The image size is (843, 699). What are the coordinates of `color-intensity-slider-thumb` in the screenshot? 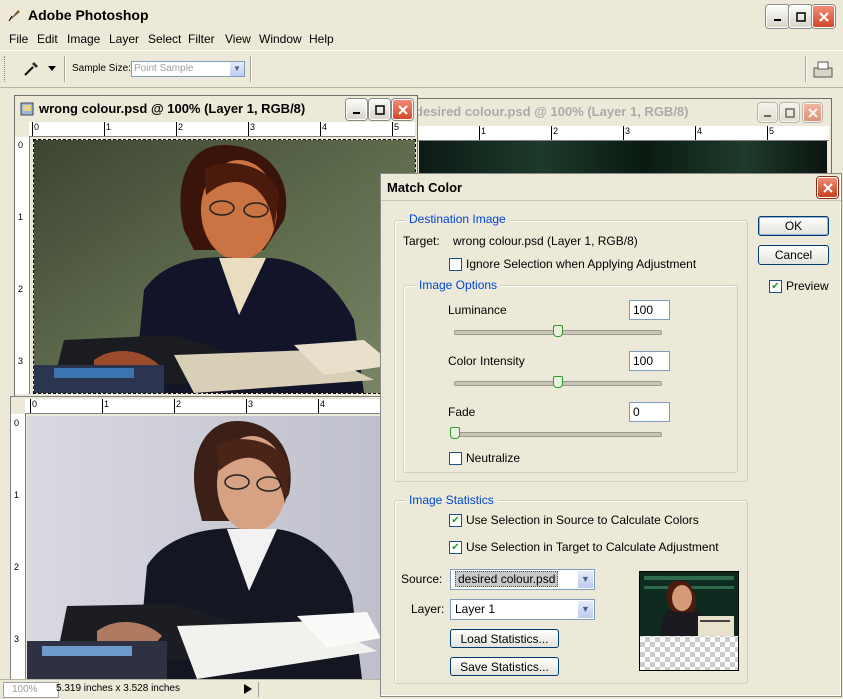 It's located at (558, 382).